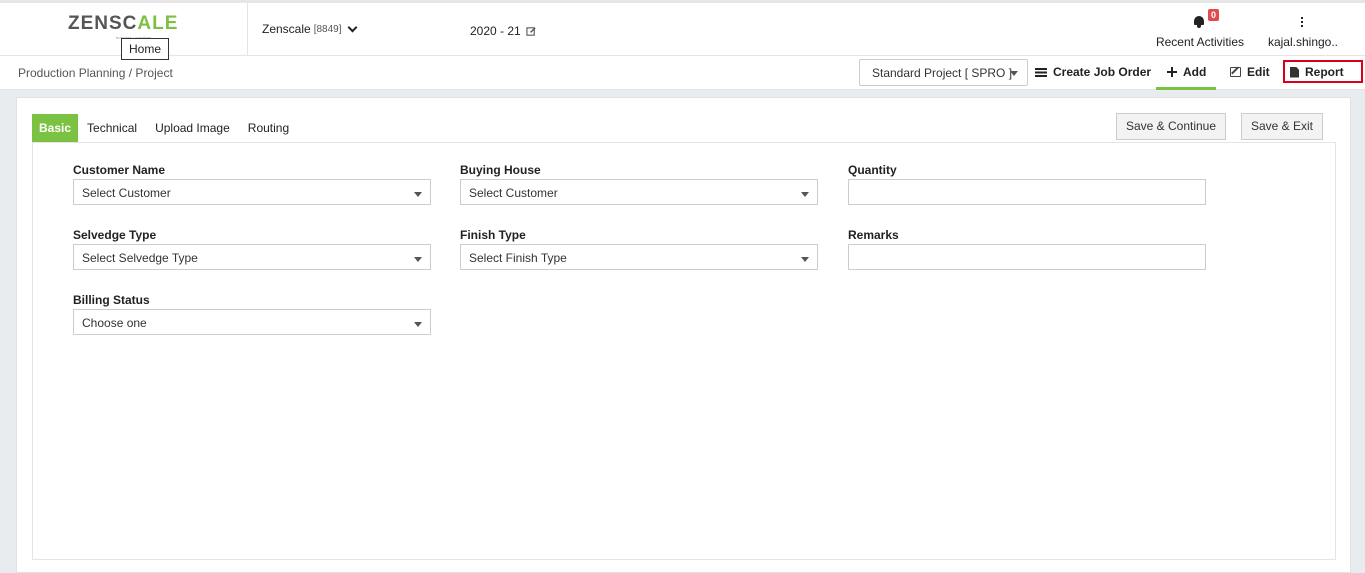 Image resolution: width=1365 pixels, height=573 pixels. Describe the element at coordinates (1171, 126) in the screenshot. I see `save-continue-button: Save & Continue` at that location.